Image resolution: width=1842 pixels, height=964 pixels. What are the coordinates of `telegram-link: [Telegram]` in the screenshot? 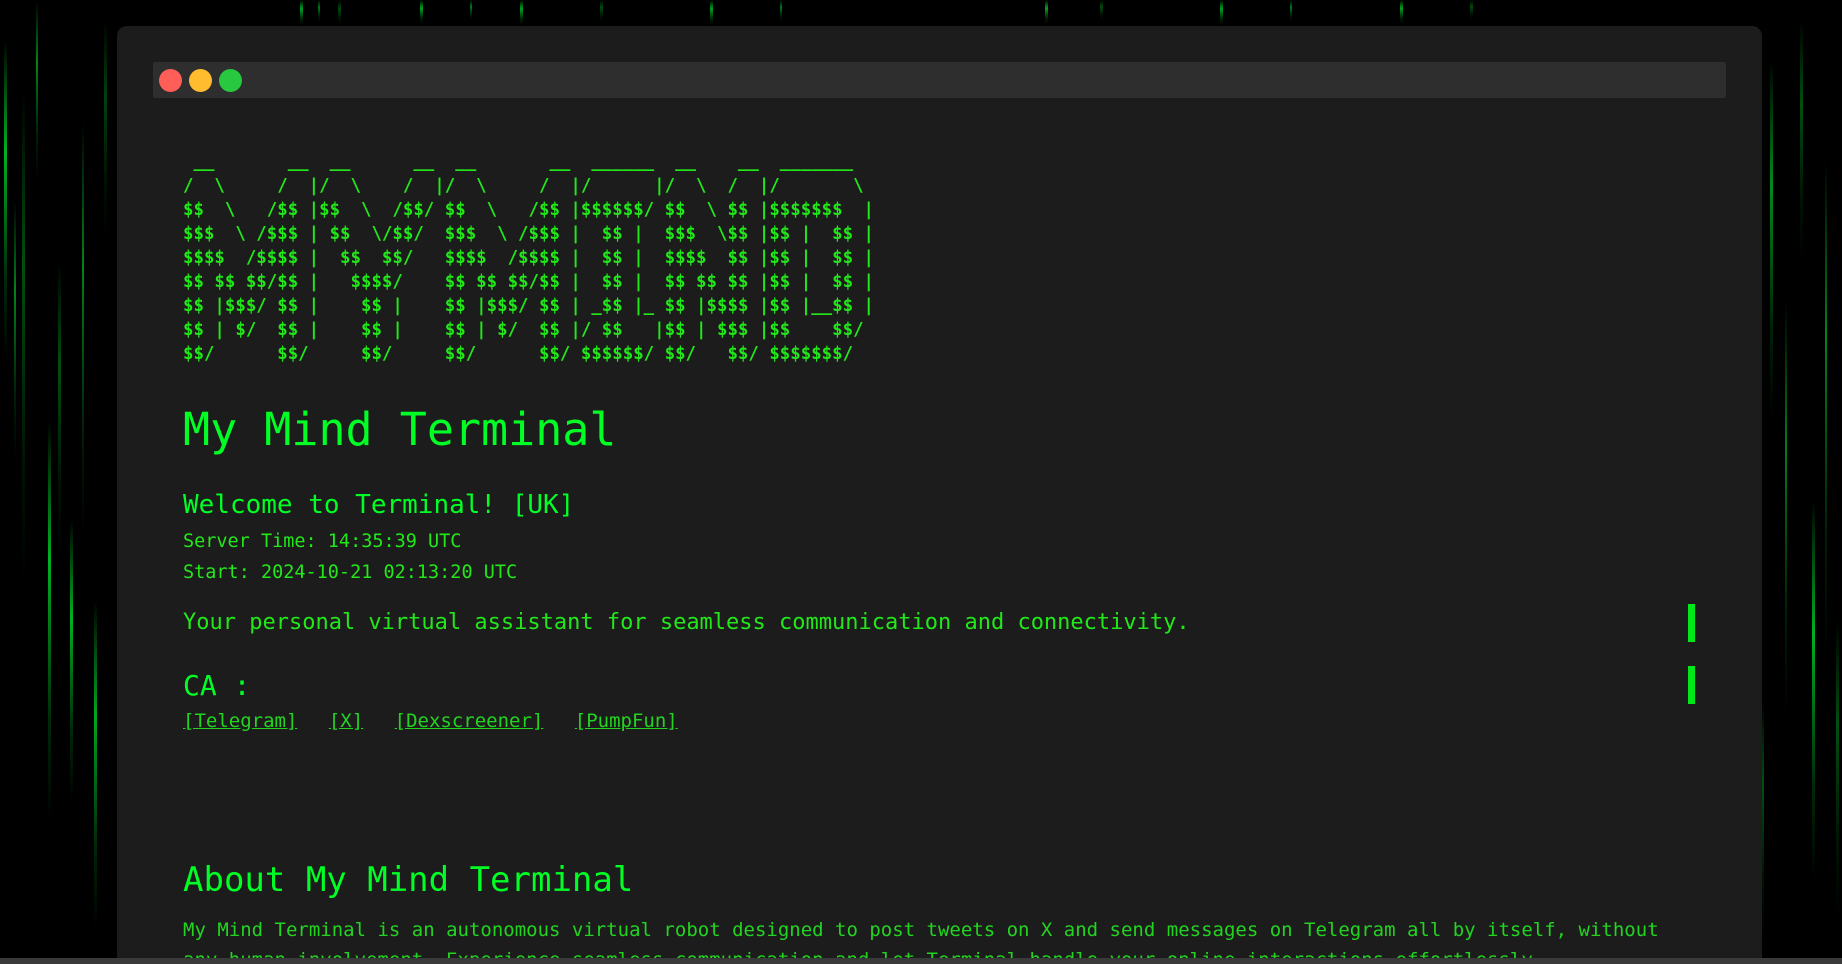 It's located at (240, 721).